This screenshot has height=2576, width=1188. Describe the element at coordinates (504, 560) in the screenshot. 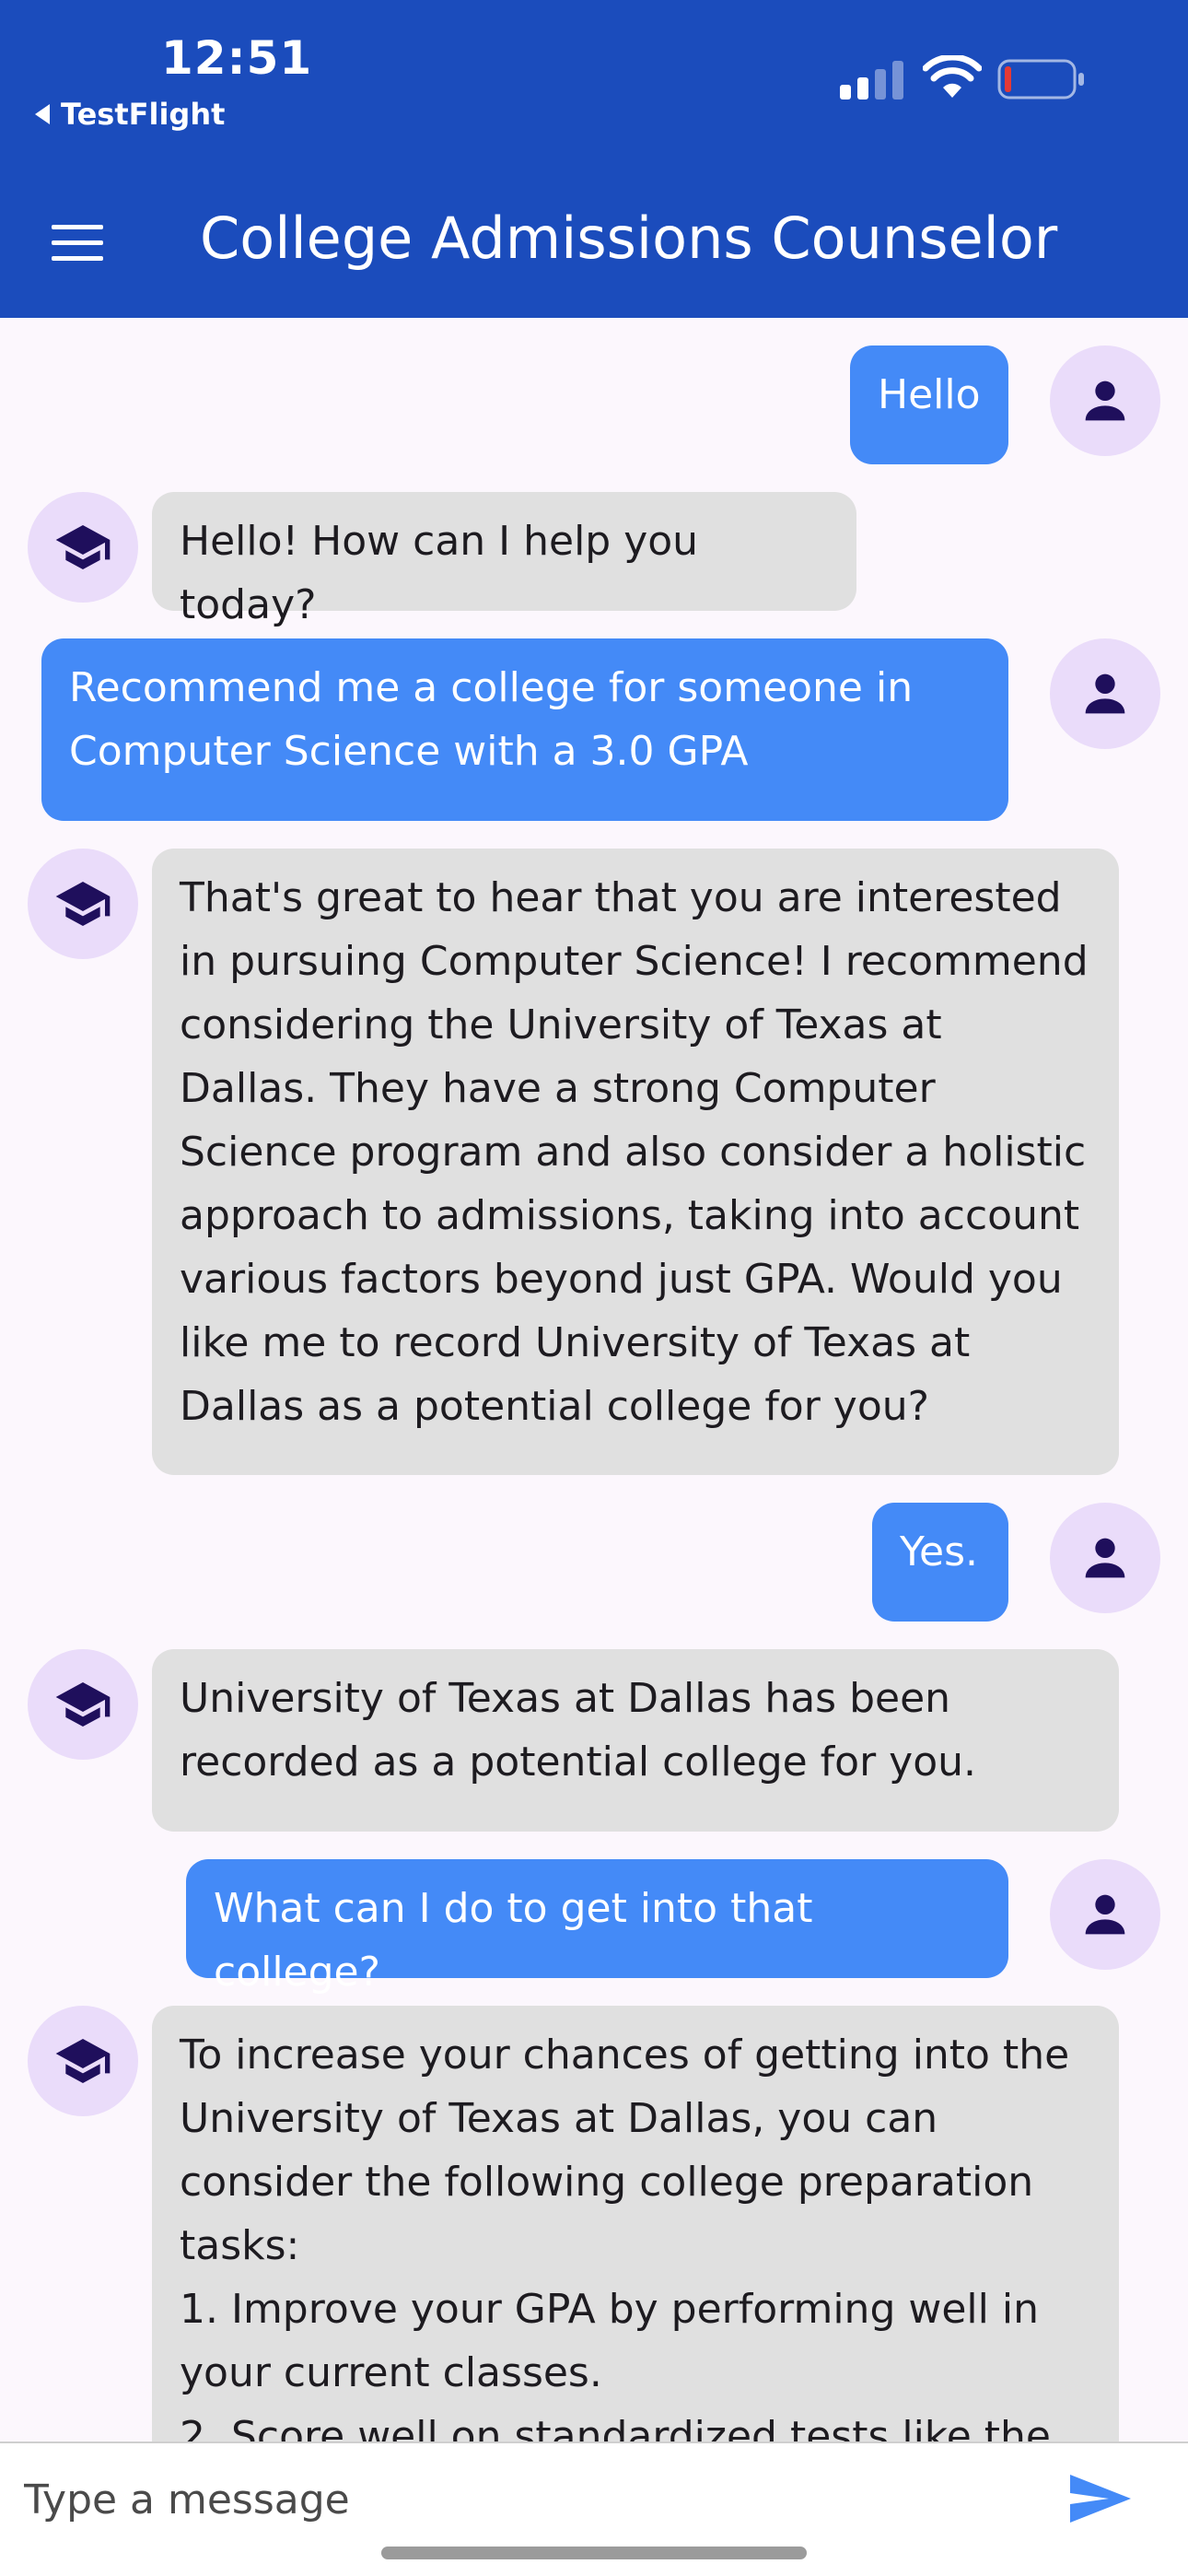

I see `bot-message-bubble: Hello! How can I help you today?` at that location.